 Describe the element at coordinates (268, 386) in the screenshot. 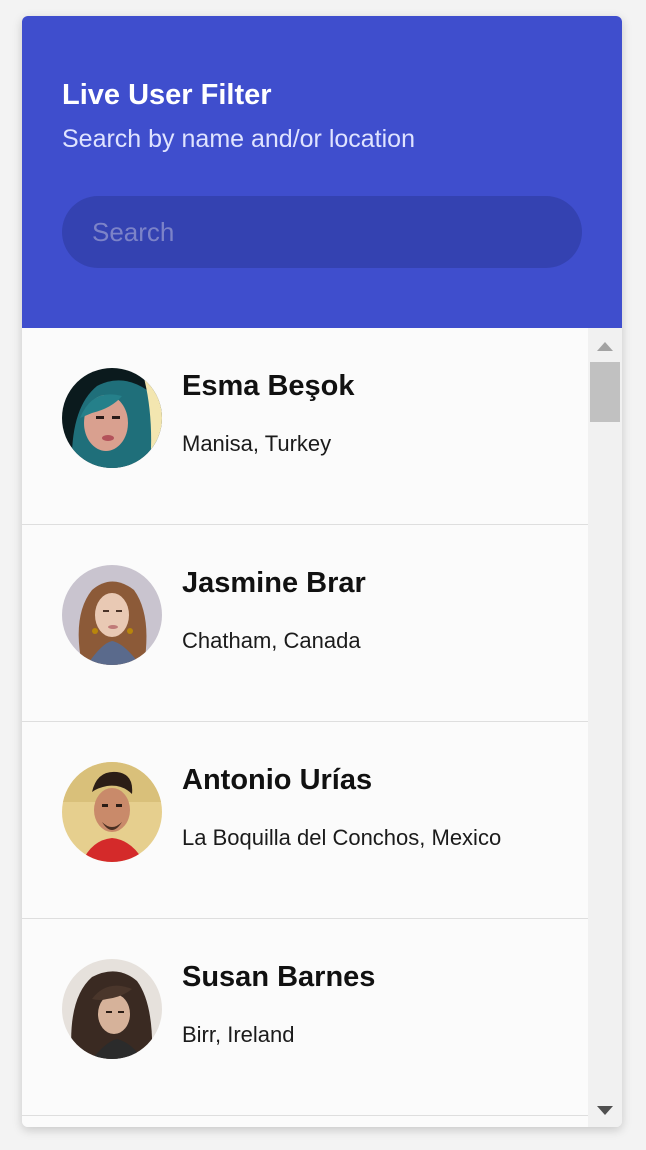

I see `user-name: Esma Beşok` at that location.